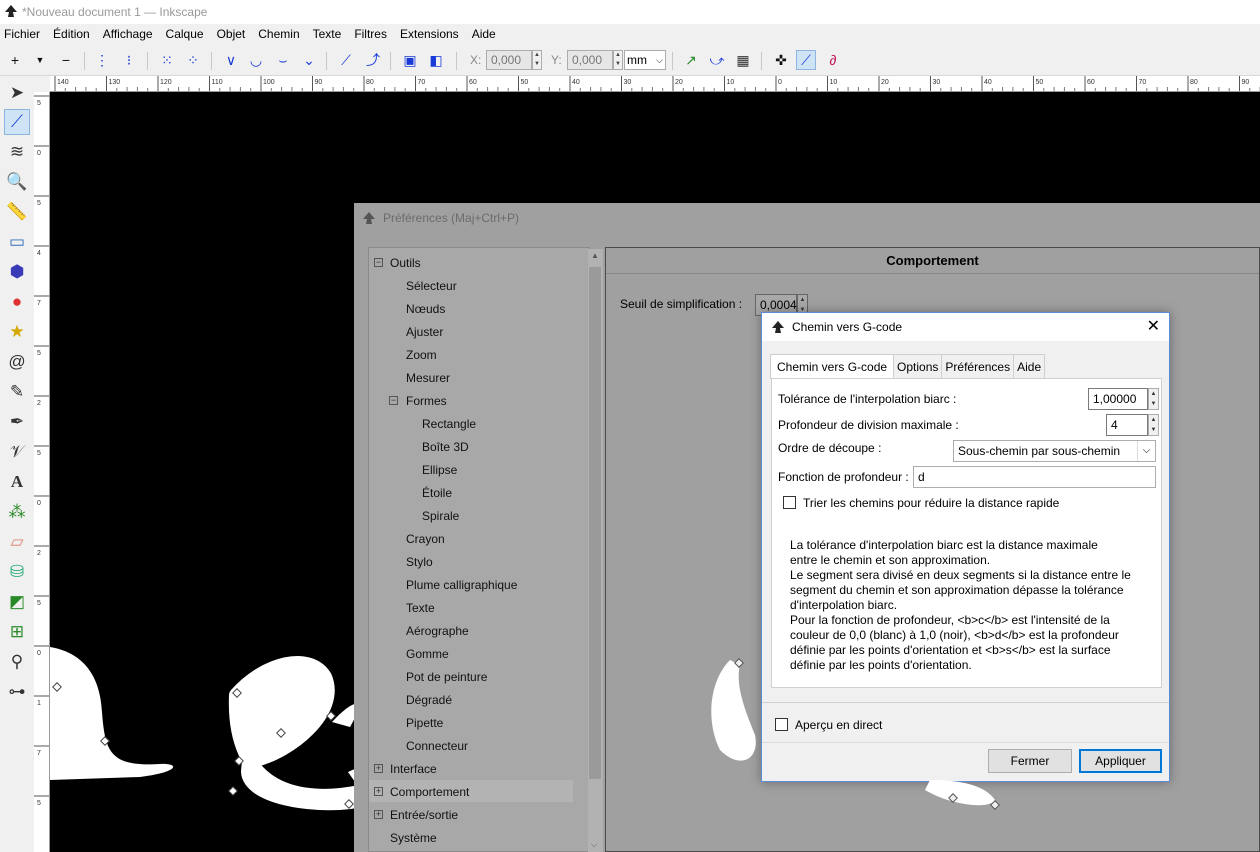 Image resolution: width=1260 pixels, height=852 pixels. I want to click on tree-item: Aérographe, so click(437, 631).